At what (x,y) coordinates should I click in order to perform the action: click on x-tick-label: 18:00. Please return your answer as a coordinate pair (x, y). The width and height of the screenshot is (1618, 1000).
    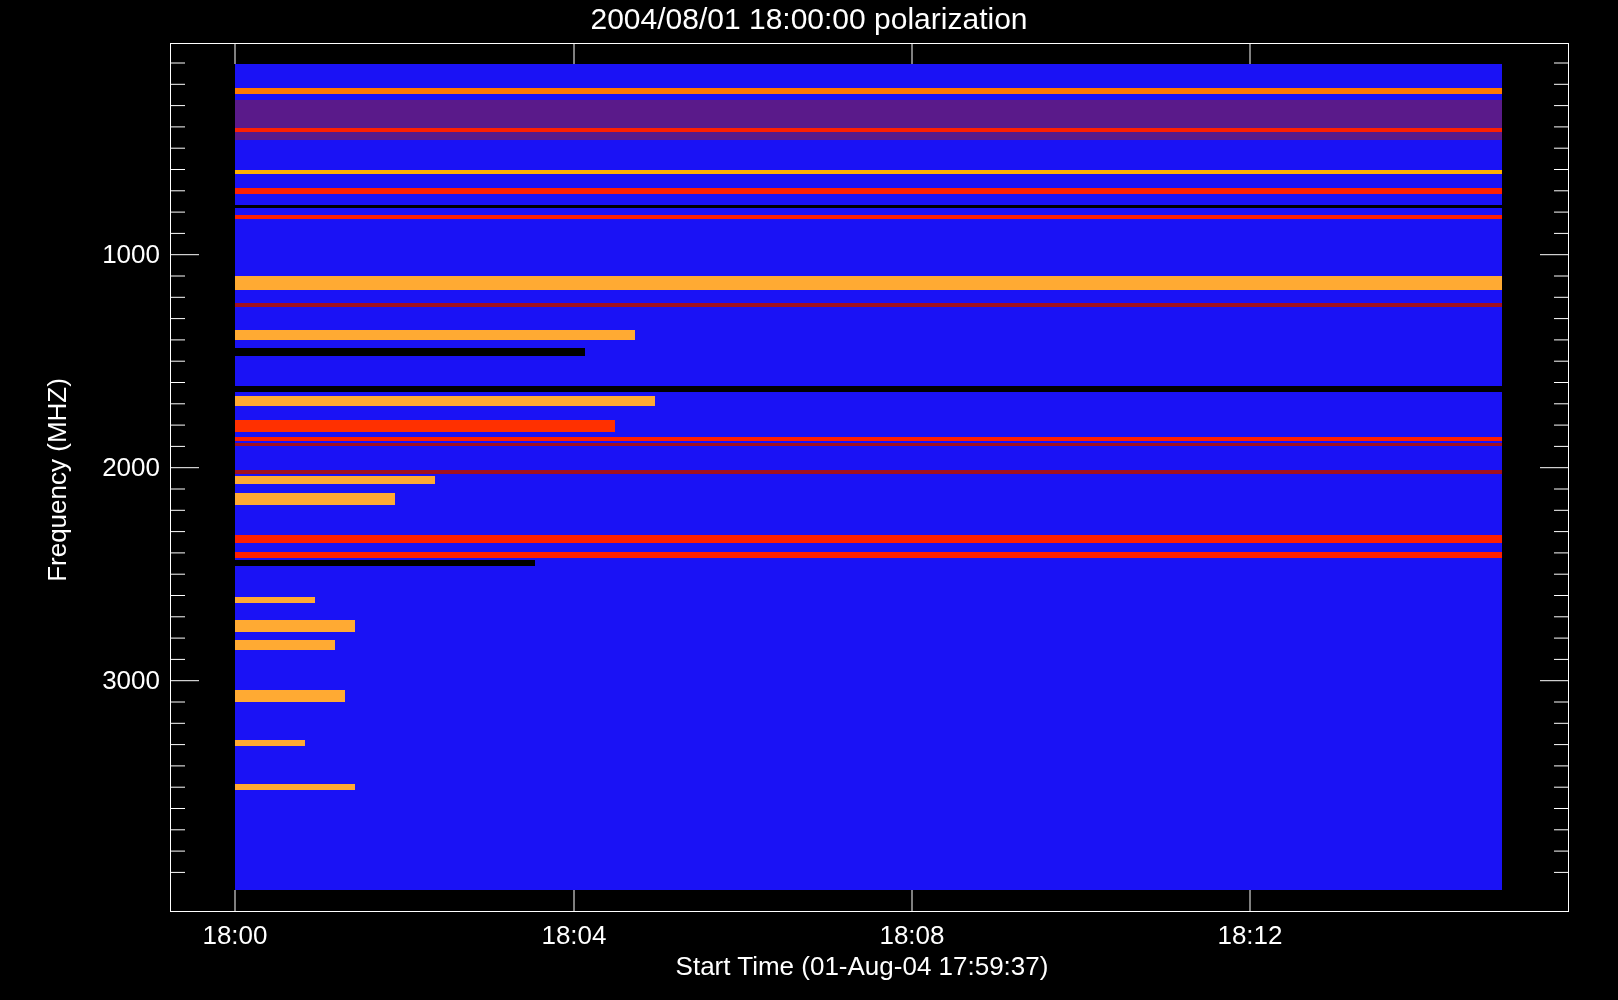
    Looking at the image, I should click on (235, 935).